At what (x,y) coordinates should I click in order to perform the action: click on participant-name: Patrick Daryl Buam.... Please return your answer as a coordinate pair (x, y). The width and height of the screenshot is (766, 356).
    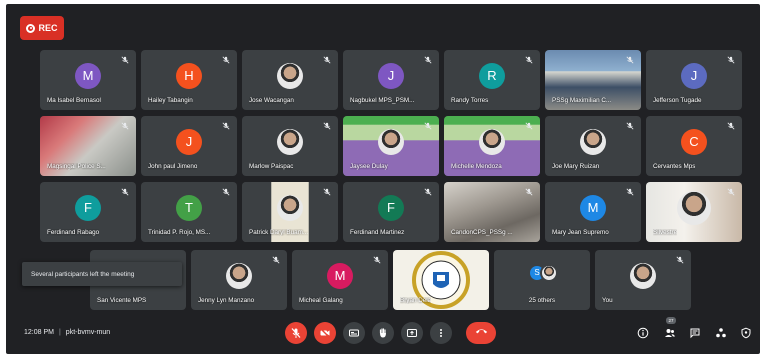
    Looking at the image, I should click on (279, 232).